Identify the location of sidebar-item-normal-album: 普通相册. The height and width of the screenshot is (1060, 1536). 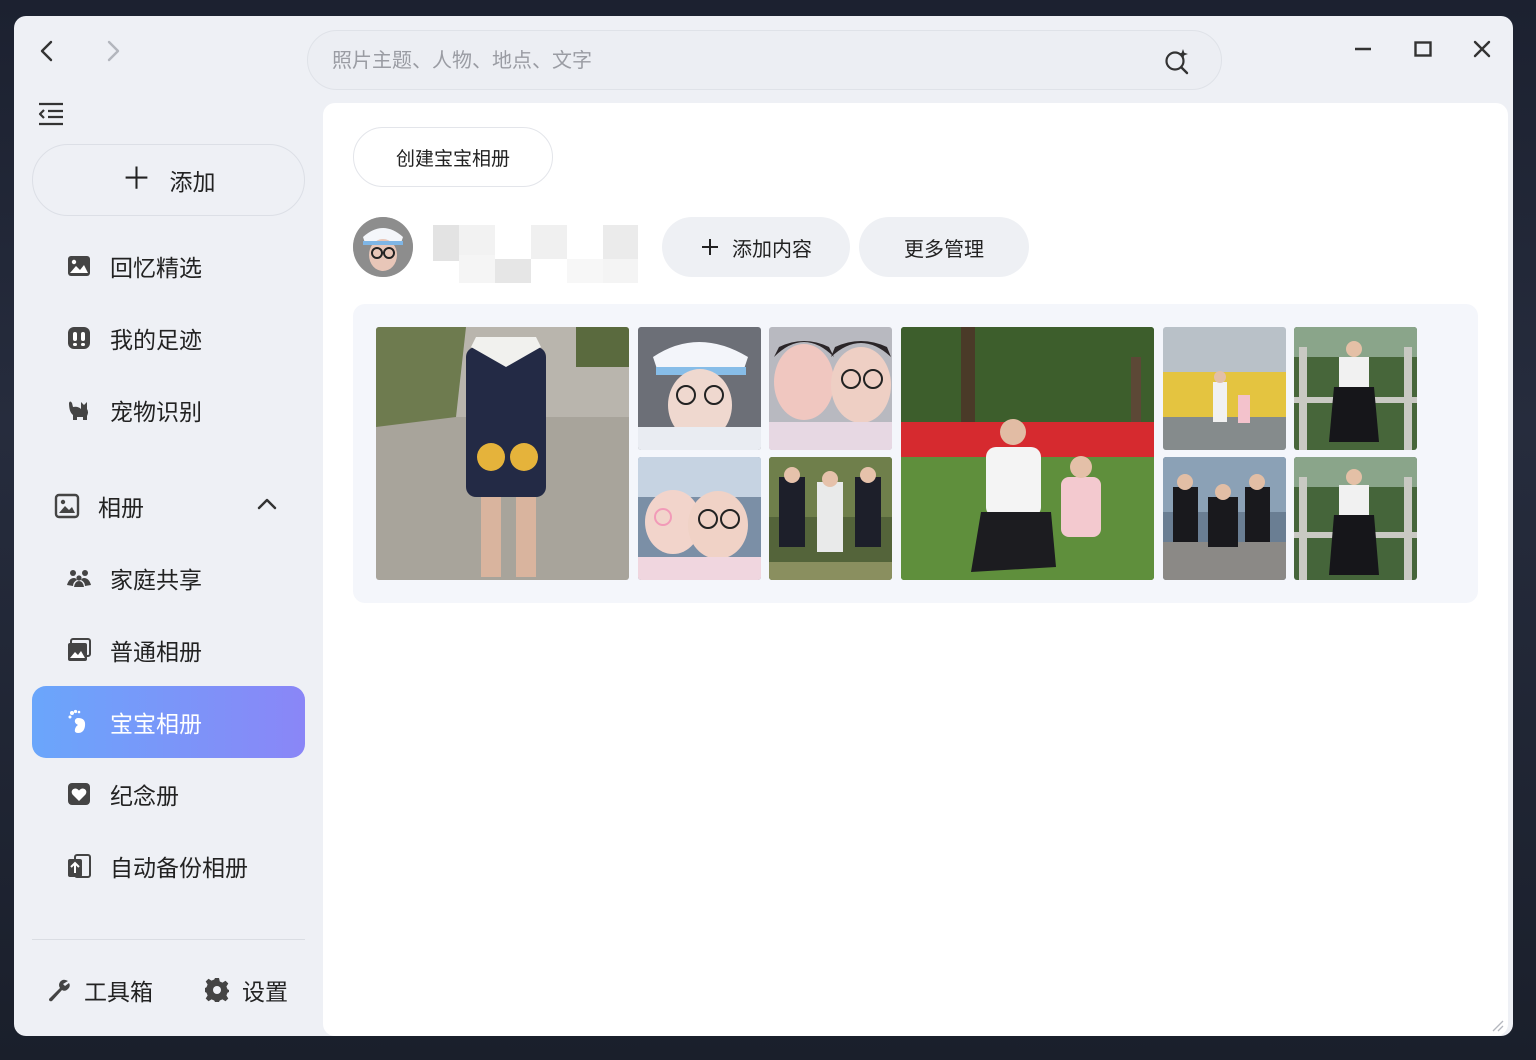
(168, 650).